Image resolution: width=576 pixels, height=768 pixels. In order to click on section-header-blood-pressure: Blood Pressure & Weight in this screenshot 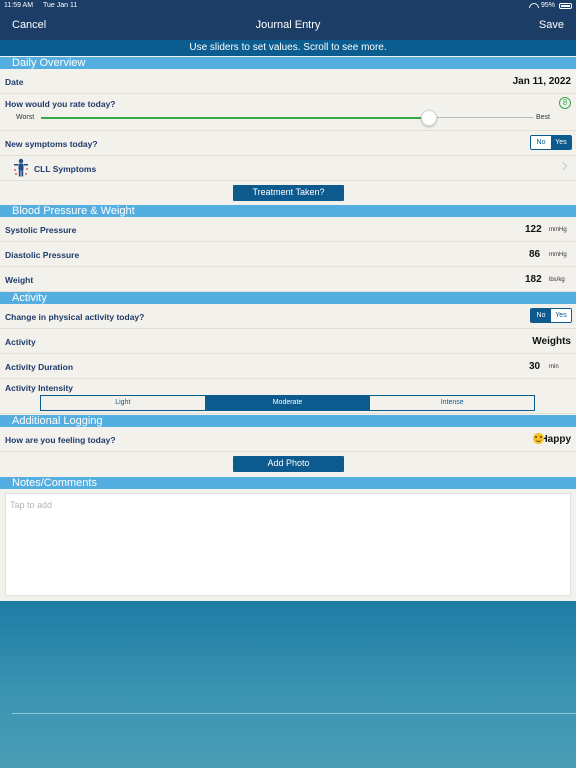, I will do `click(288, 211)`.